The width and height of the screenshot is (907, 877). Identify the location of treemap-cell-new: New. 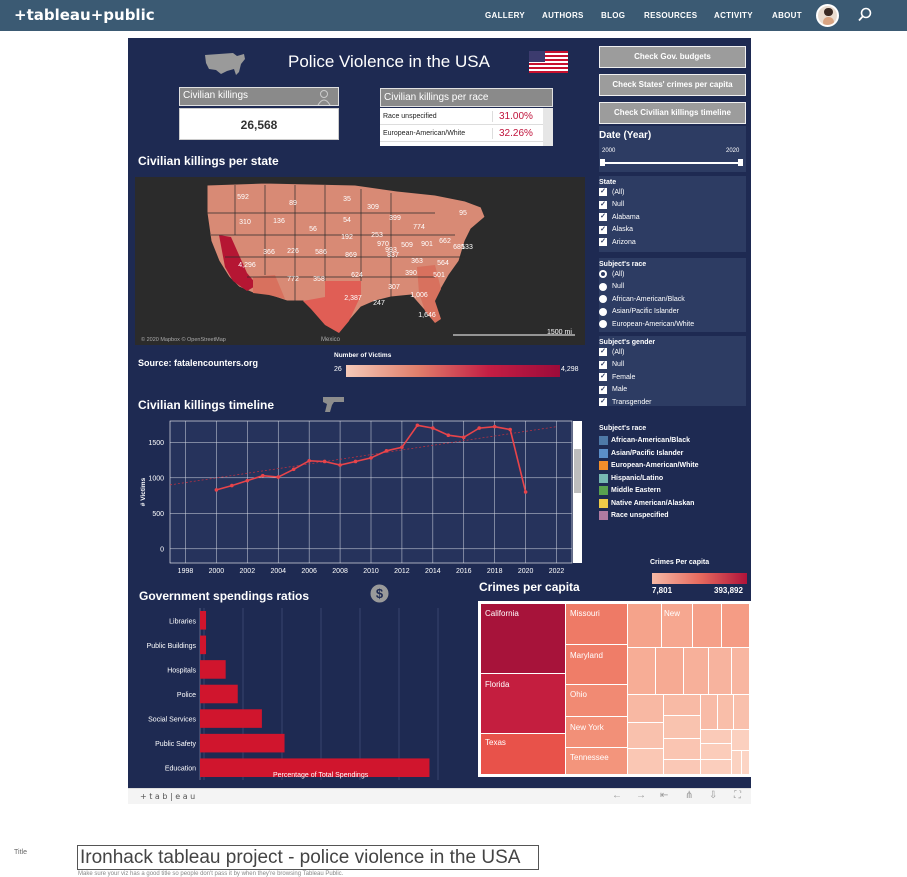
(677, 625).